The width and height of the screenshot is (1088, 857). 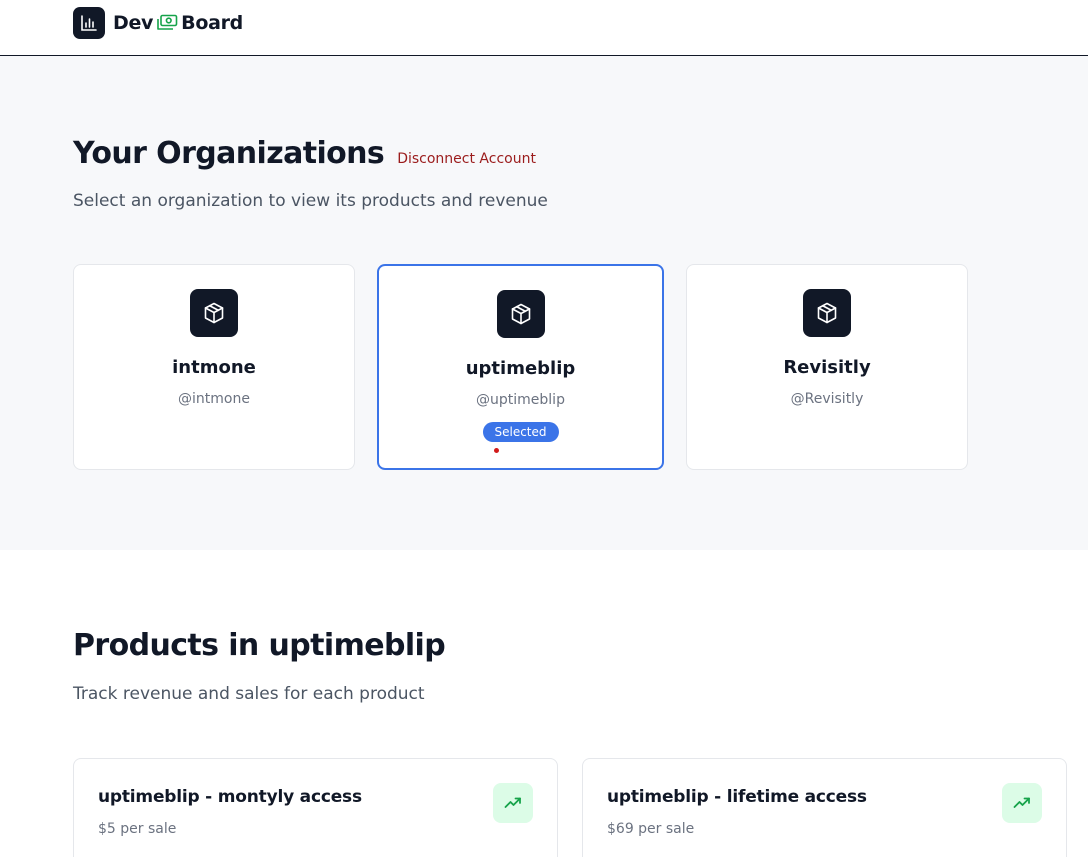 I want to click on org-card-revisitly: Revisitly @Revisitly, so click(x=827, y=367).